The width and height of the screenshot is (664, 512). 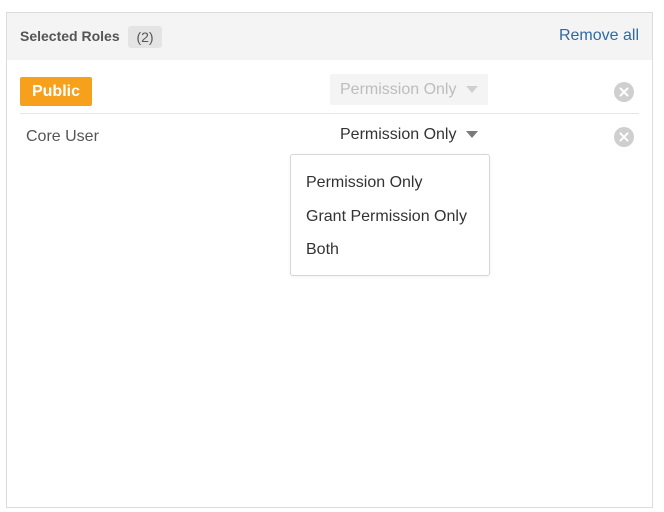 I want to click on role-row-public: Public Permission Only, so click(x=329, y=93).